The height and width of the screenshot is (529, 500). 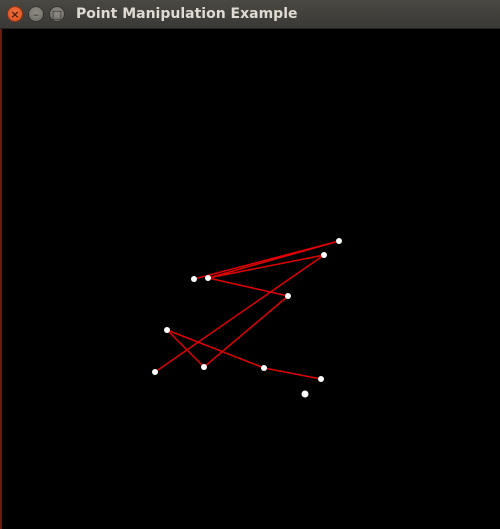 I want to click on title-bar: × – □ Point Manipulation Example, so click(x=250, y=14).